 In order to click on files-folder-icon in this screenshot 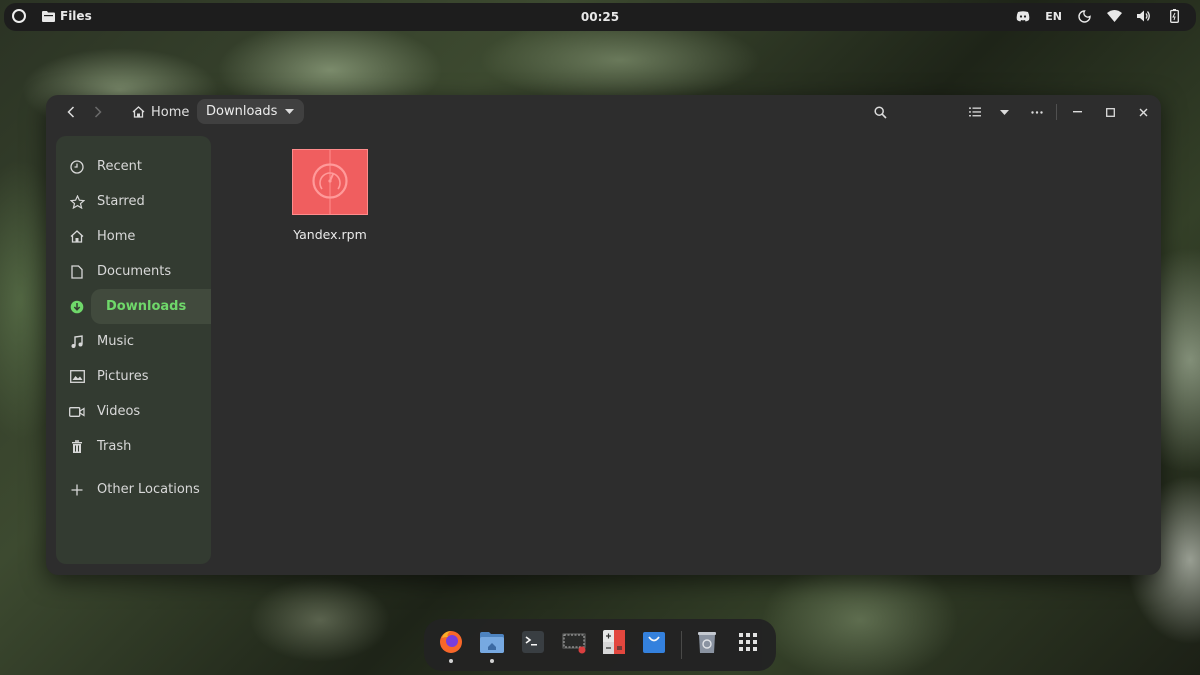, I will do `click(492, 642)`.